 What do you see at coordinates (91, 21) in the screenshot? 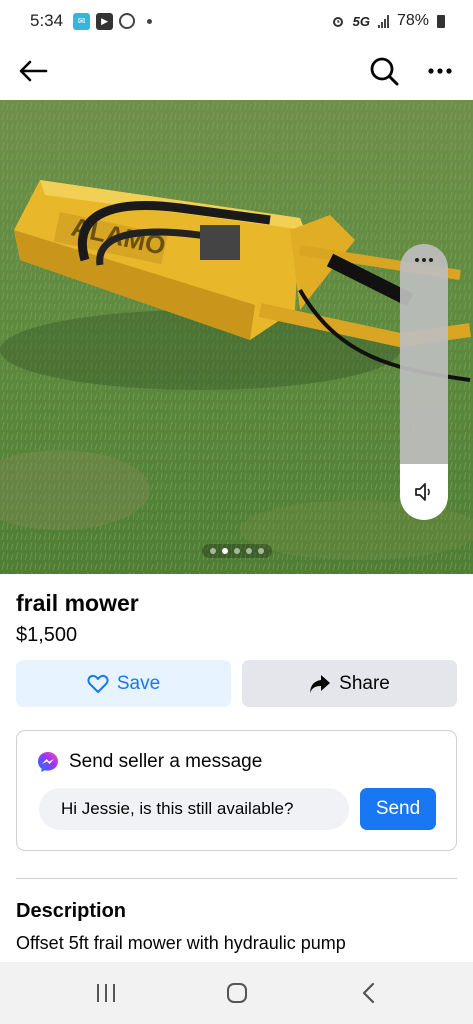
I see `status-left: 5:34 ✉ ▶` at bounding box center [91, 21].